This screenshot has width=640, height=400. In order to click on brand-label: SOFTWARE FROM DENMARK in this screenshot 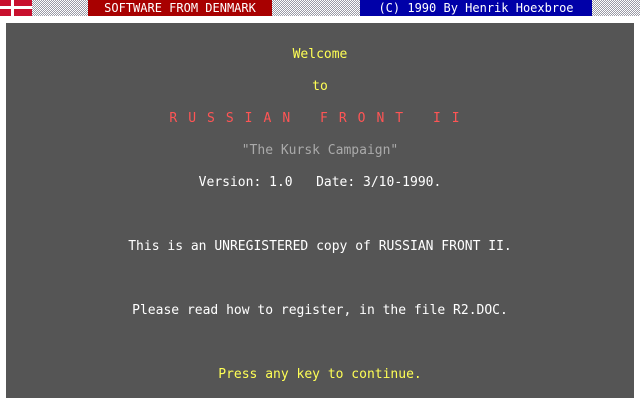, I will do `click(180, 8)`.